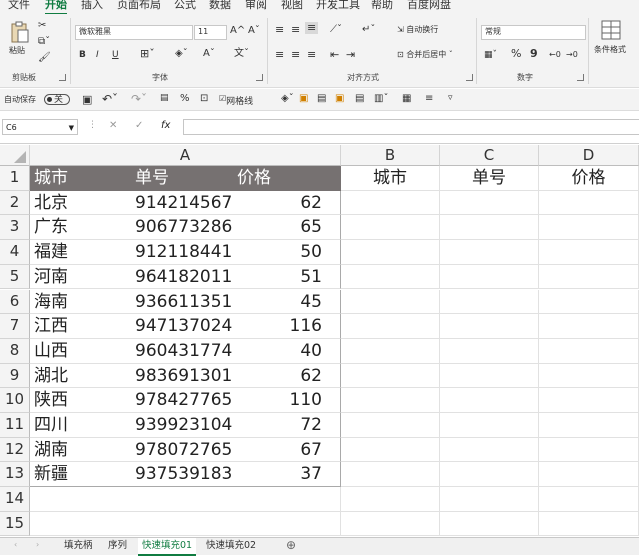  Describe the element at coordinates (291, 545) in the screenshot. I see `add-sheet-icon: ⊕` at that location.